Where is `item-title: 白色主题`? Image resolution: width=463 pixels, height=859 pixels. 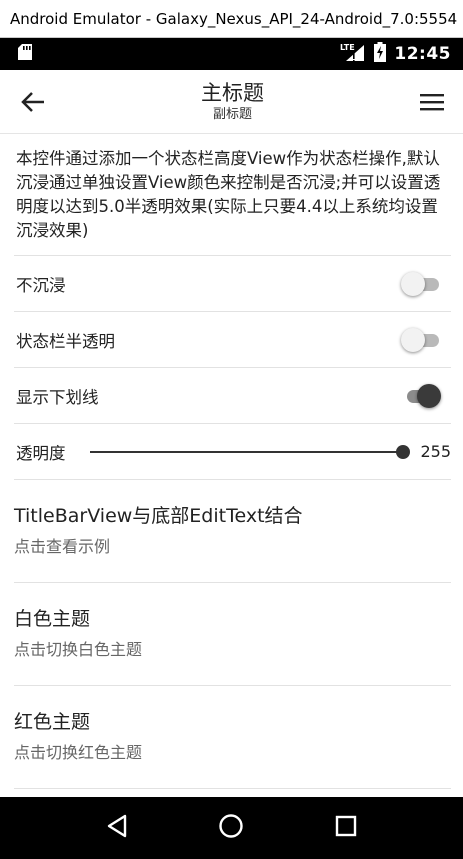
item-title: 白色主题 is located at coordinates (52, 619).